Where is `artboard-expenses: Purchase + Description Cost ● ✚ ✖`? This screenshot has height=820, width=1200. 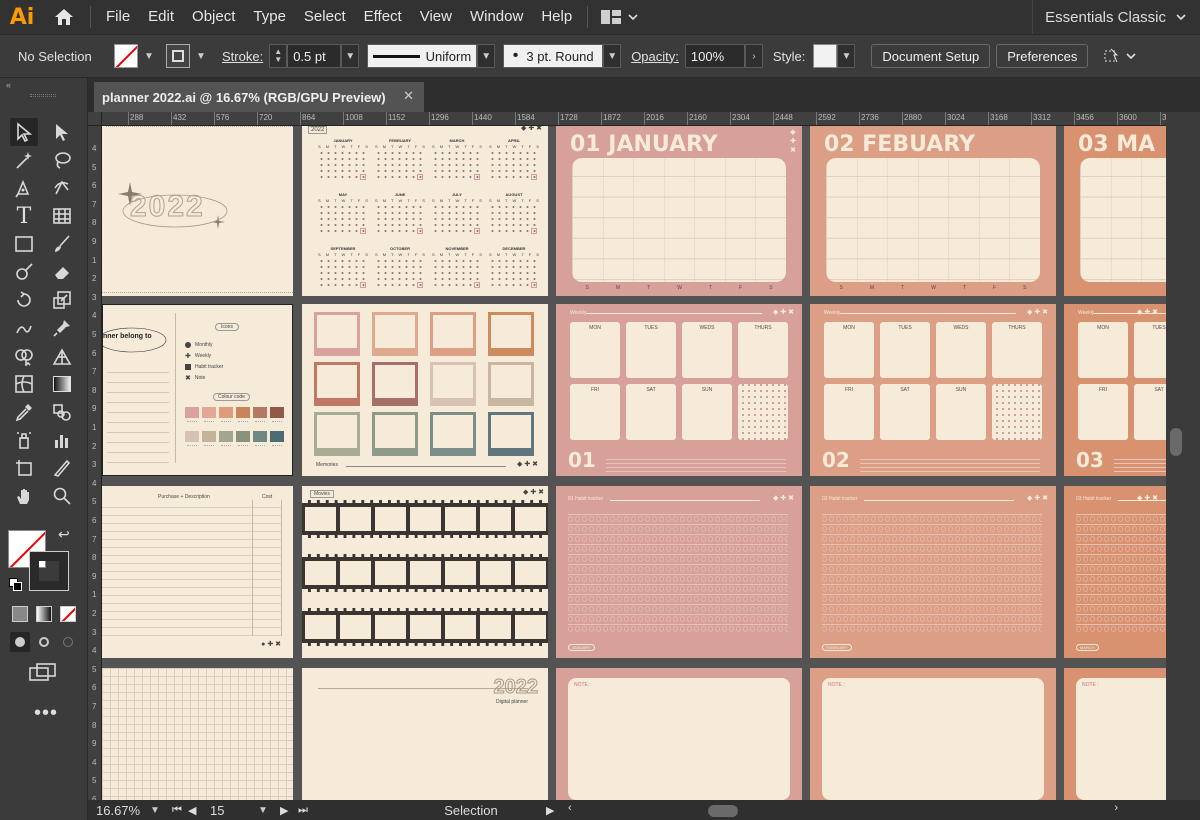
artboard-expenses: Purchase + Description Cost ● ✚ ✖ is located at coordinates (197, 572).